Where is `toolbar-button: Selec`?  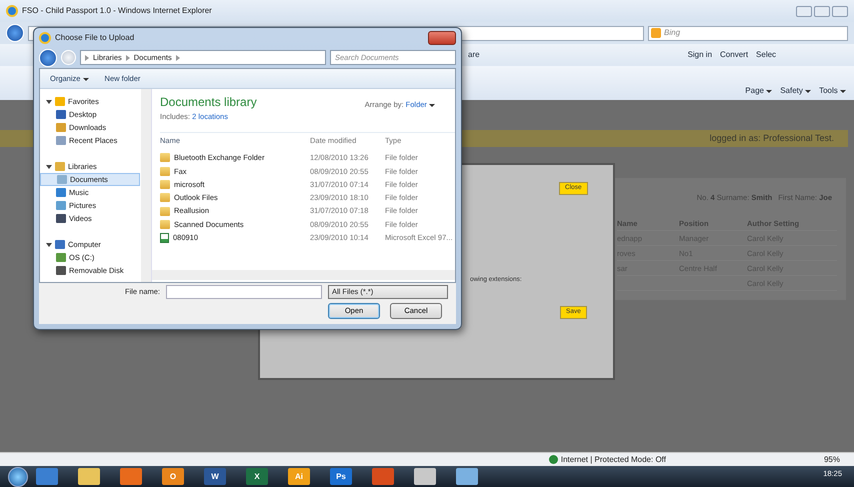
toolbar-button: Selec is located at coordinates (766, 55).